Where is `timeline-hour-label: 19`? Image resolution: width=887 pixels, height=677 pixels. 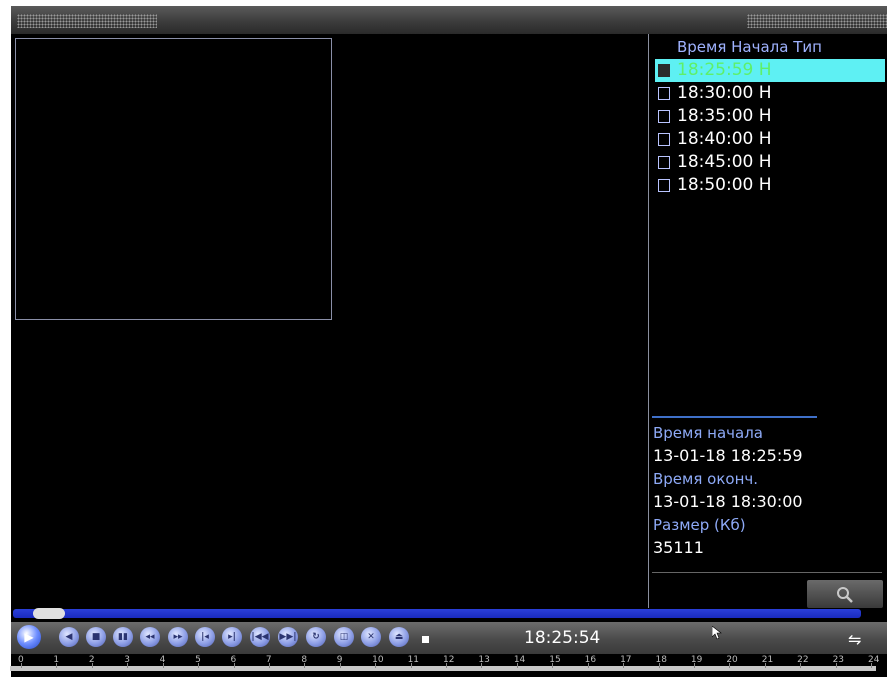 timeline-hour-label: 19 is located at coordinates (696, 660).